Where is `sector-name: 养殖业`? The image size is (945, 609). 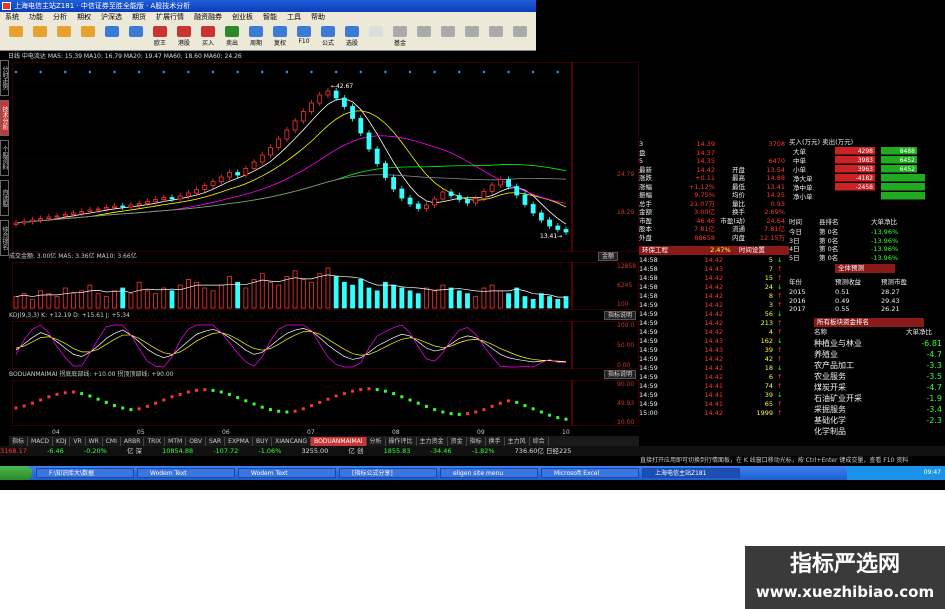
sector-name: 养殖业 is located at coordinates (826, 354).